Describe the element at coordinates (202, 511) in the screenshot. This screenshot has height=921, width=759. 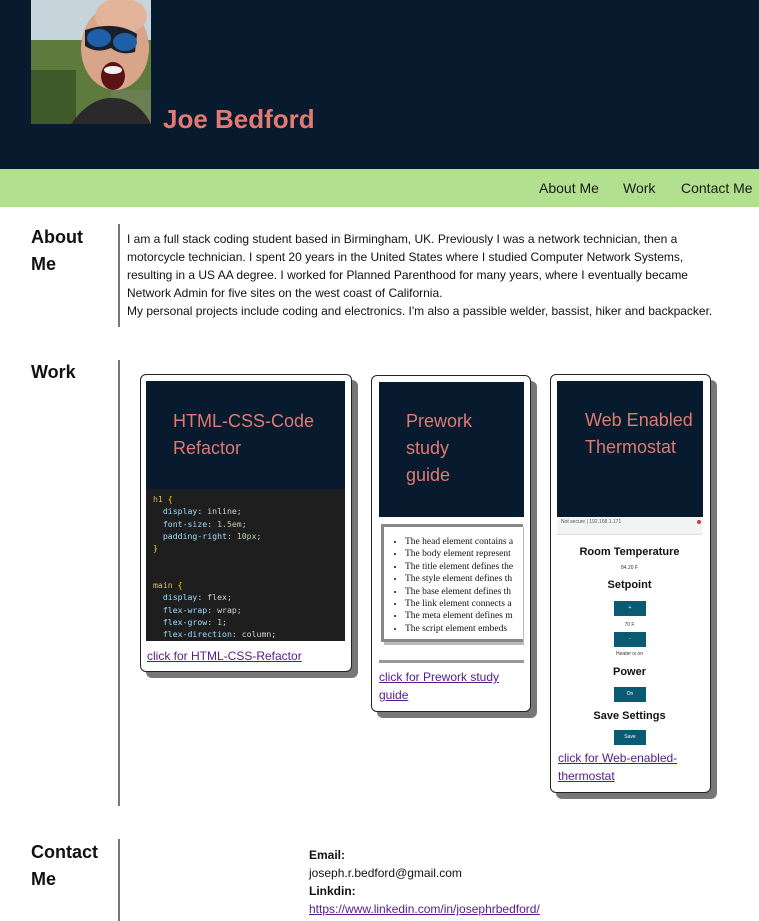
I see `code-line: display: inline;` at that location.